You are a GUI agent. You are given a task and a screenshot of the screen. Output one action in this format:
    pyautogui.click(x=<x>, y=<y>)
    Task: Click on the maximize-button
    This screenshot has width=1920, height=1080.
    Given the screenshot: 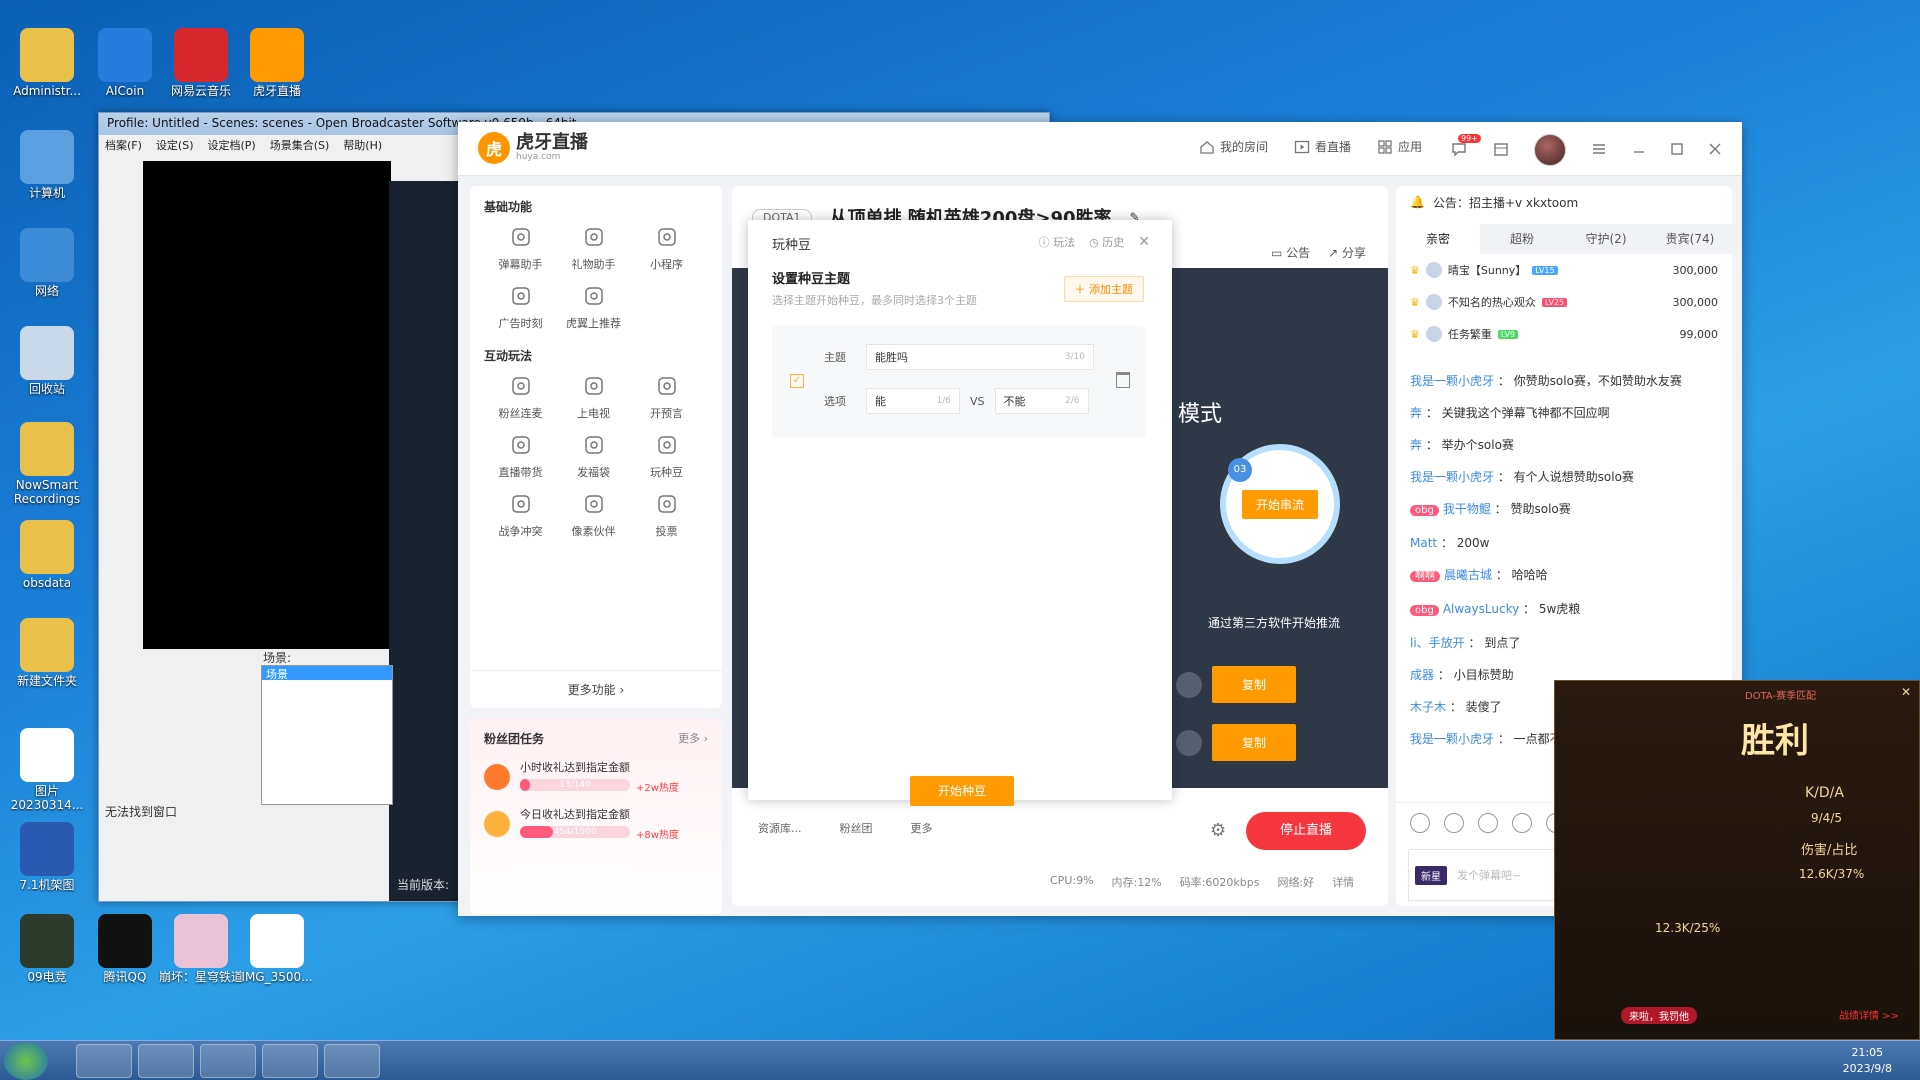 What is the action you would take?
    pyautogui.click(x=1677, y=150)
    